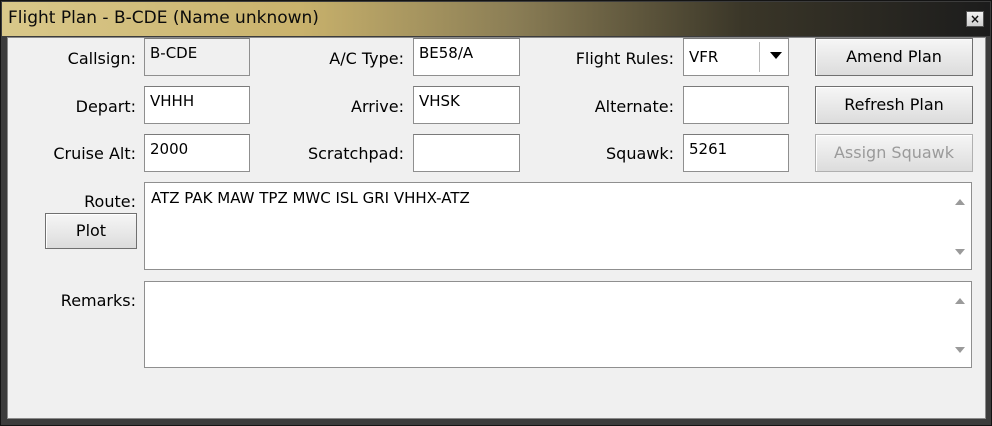 The image size is (992, 426). Describe the element at coordinates (310, 198) in the screenshot. I see `route-text: ATZ PAK MAW TPZ MWC ISL GRI VHHX-ATZ` at that location.